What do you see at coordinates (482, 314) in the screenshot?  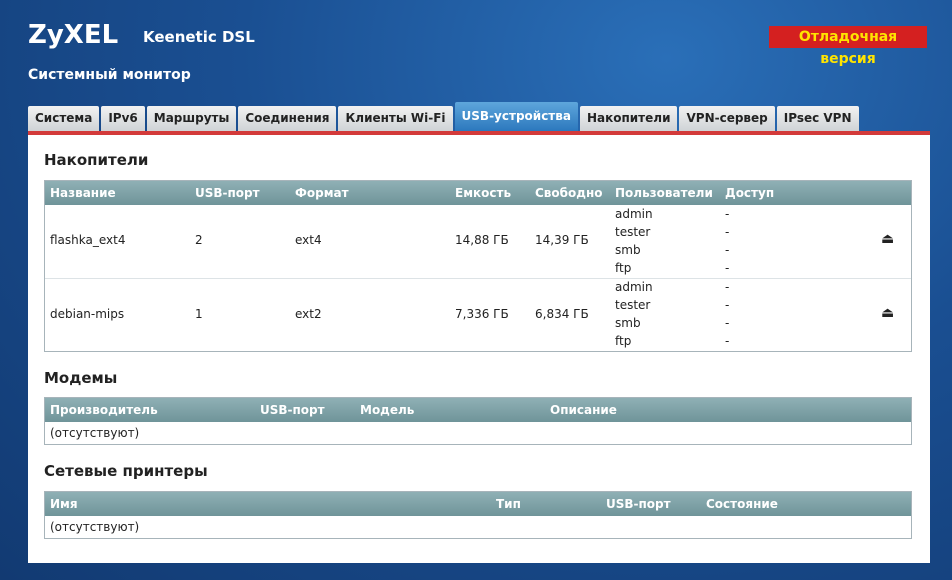 I see `capacity: 7,336 ГБ` at bounding box center [482, 314].